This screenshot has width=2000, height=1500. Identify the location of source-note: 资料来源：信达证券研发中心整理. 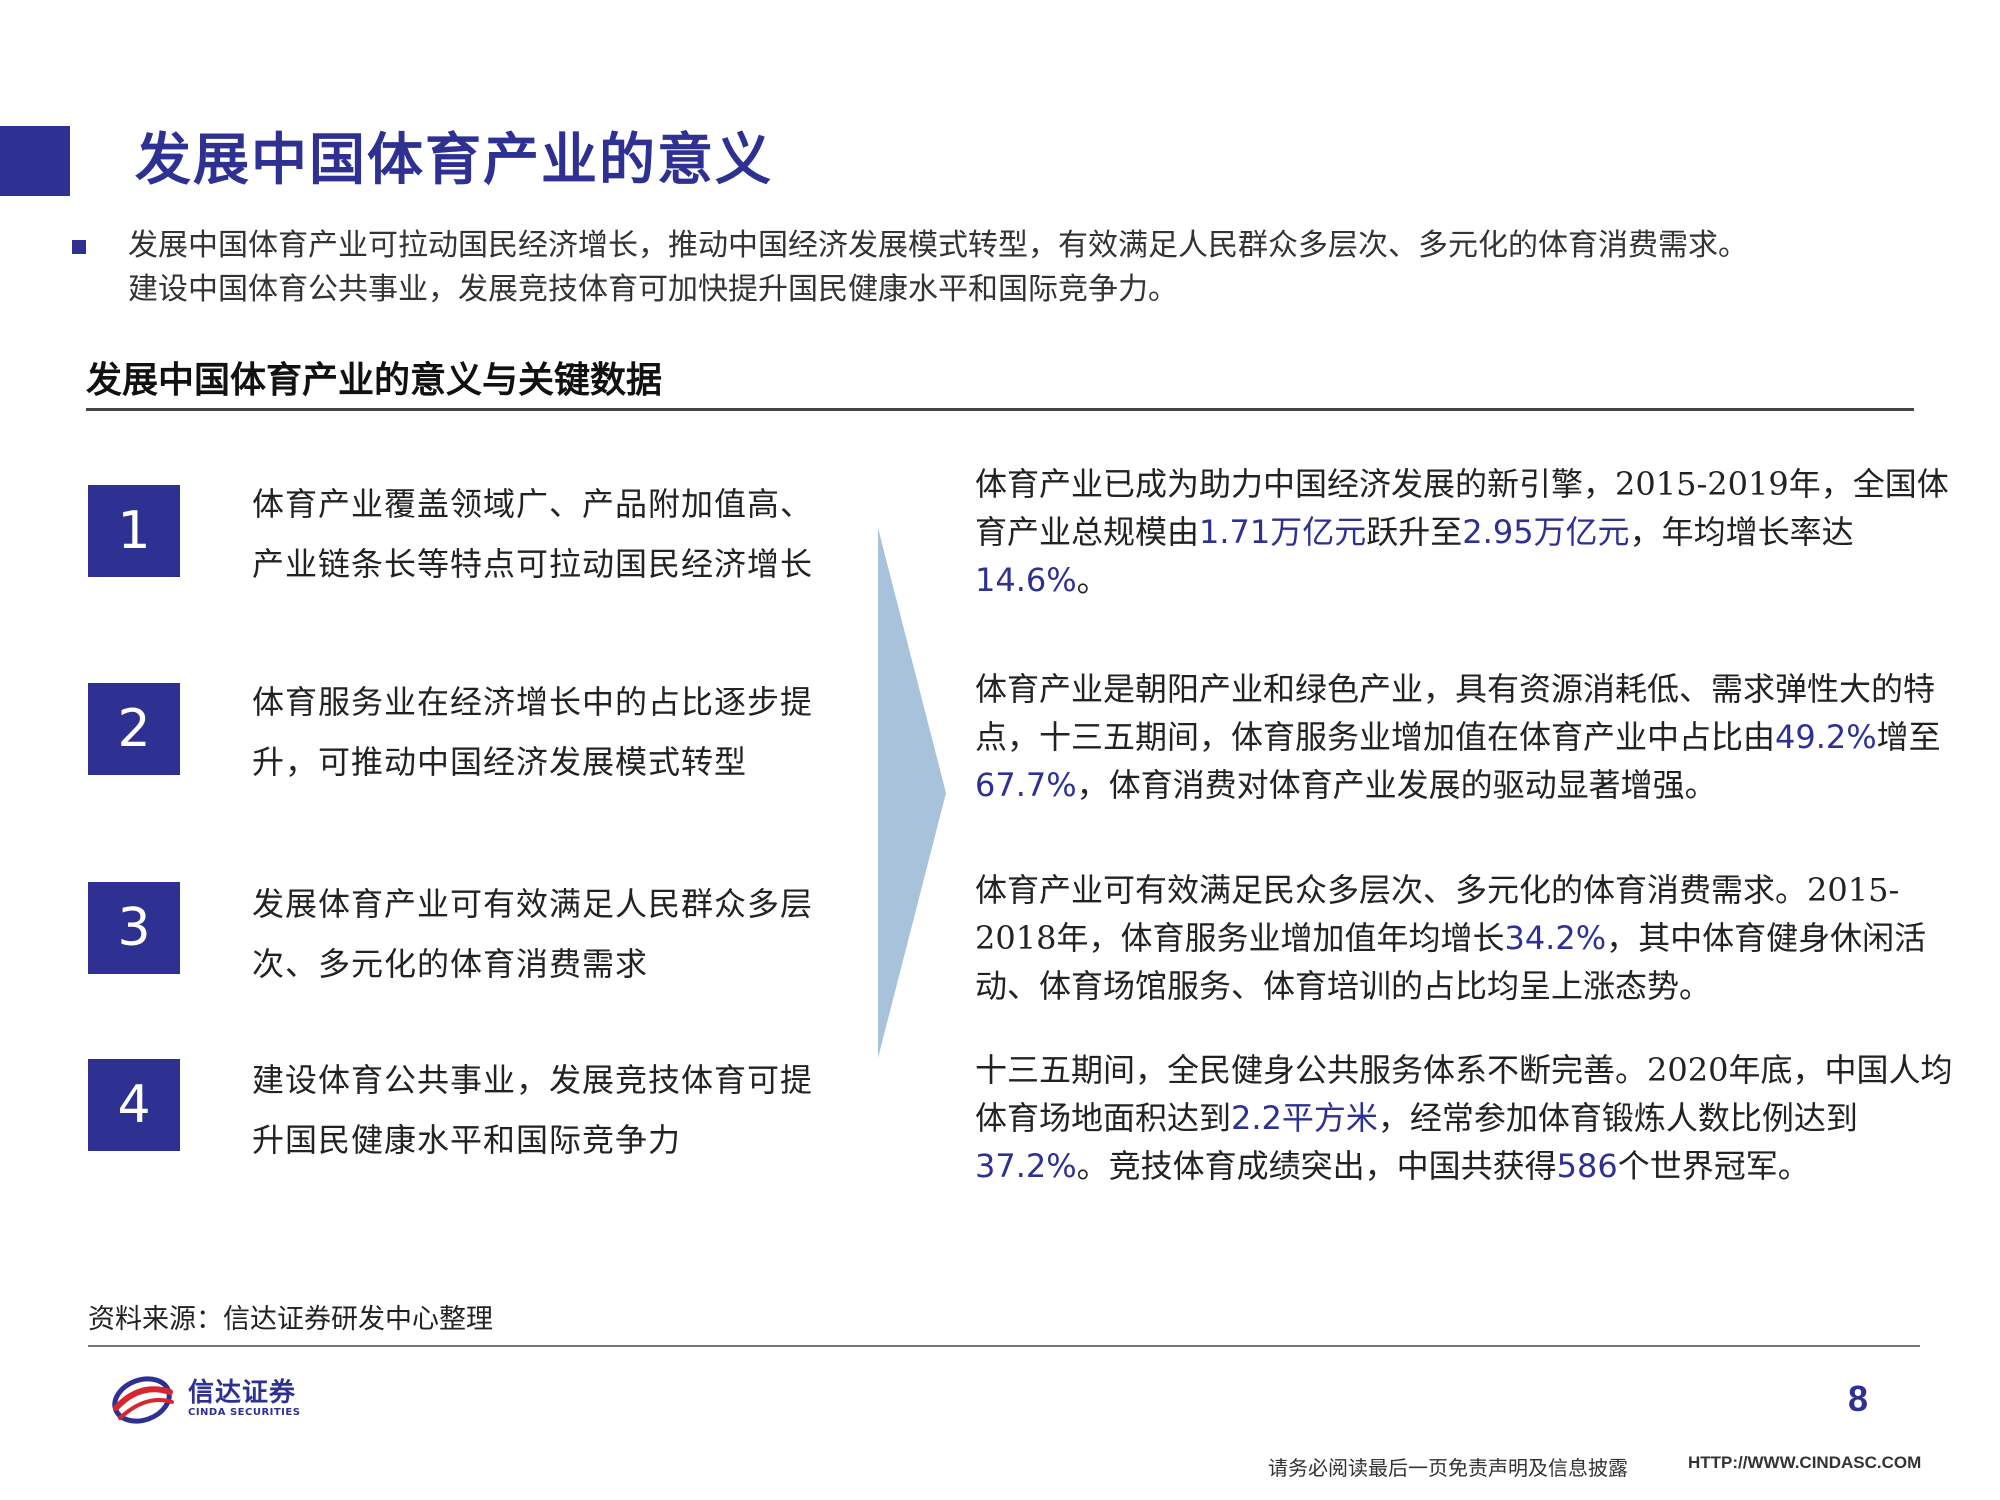
(290, 1319).